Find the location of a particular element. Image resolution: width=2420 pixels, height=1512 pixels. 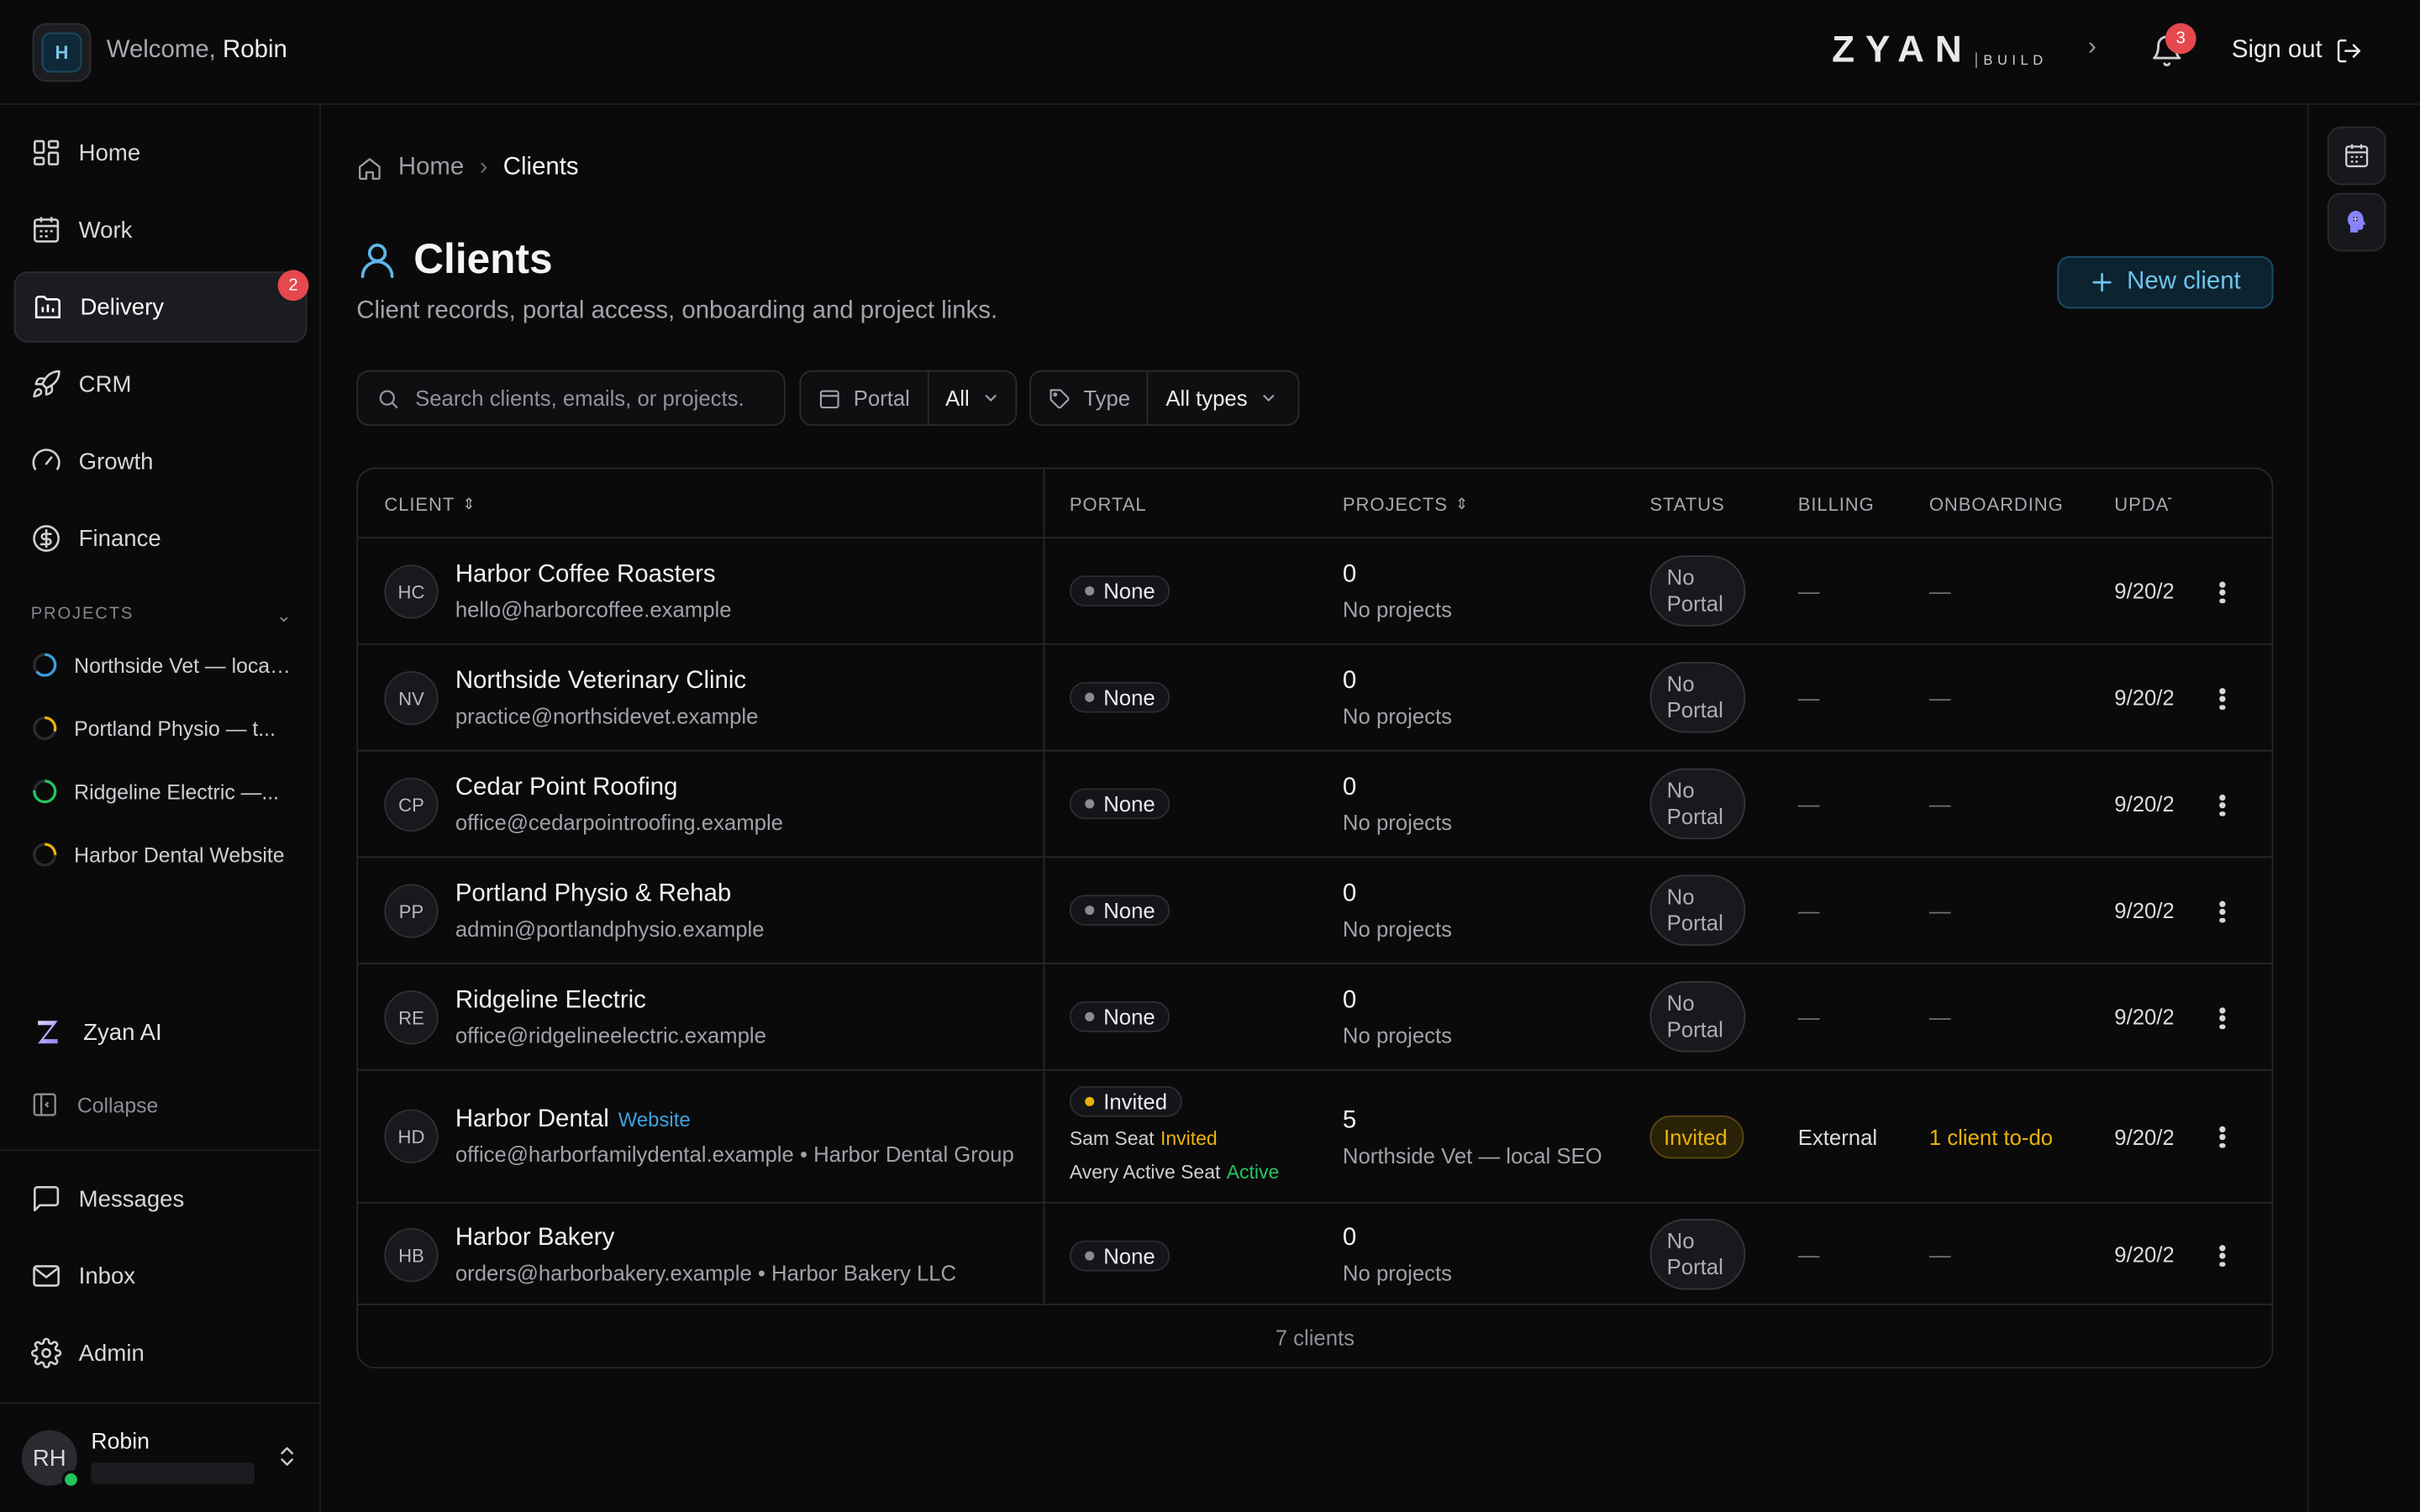

client-name: Cedar Point Roofing is located at coordinates (567, 788).